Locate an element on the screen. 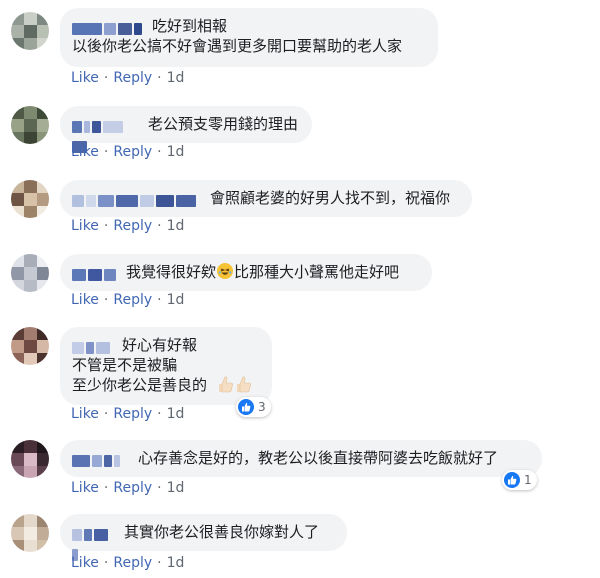 Image resolution: width=600 pixels, height=578 pixels. comment-text: 會照顧老婆的好男人找不到，祝福你 is located at coordinates (330, 198).